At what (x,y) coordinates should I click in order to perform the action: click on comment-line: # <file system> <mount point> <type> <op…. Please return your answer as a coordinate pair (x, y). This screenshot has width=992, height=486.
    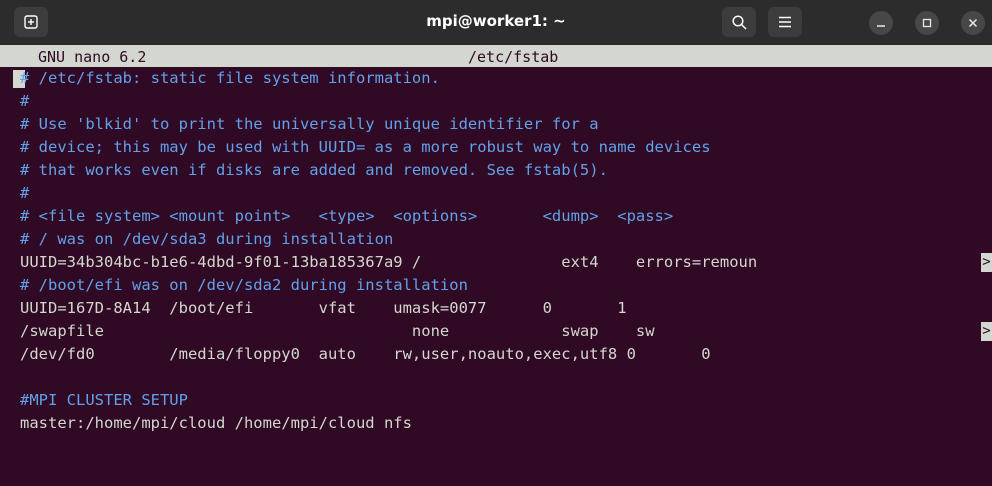
    Looking at the image, I should click on (496, 216).